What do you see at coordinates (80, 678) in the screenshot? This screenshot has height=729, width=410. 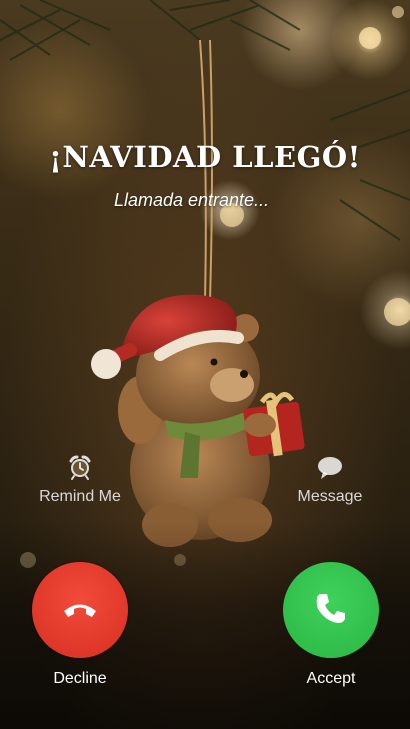 I see `decline-label: Decline` at bounding box center [80, 678].